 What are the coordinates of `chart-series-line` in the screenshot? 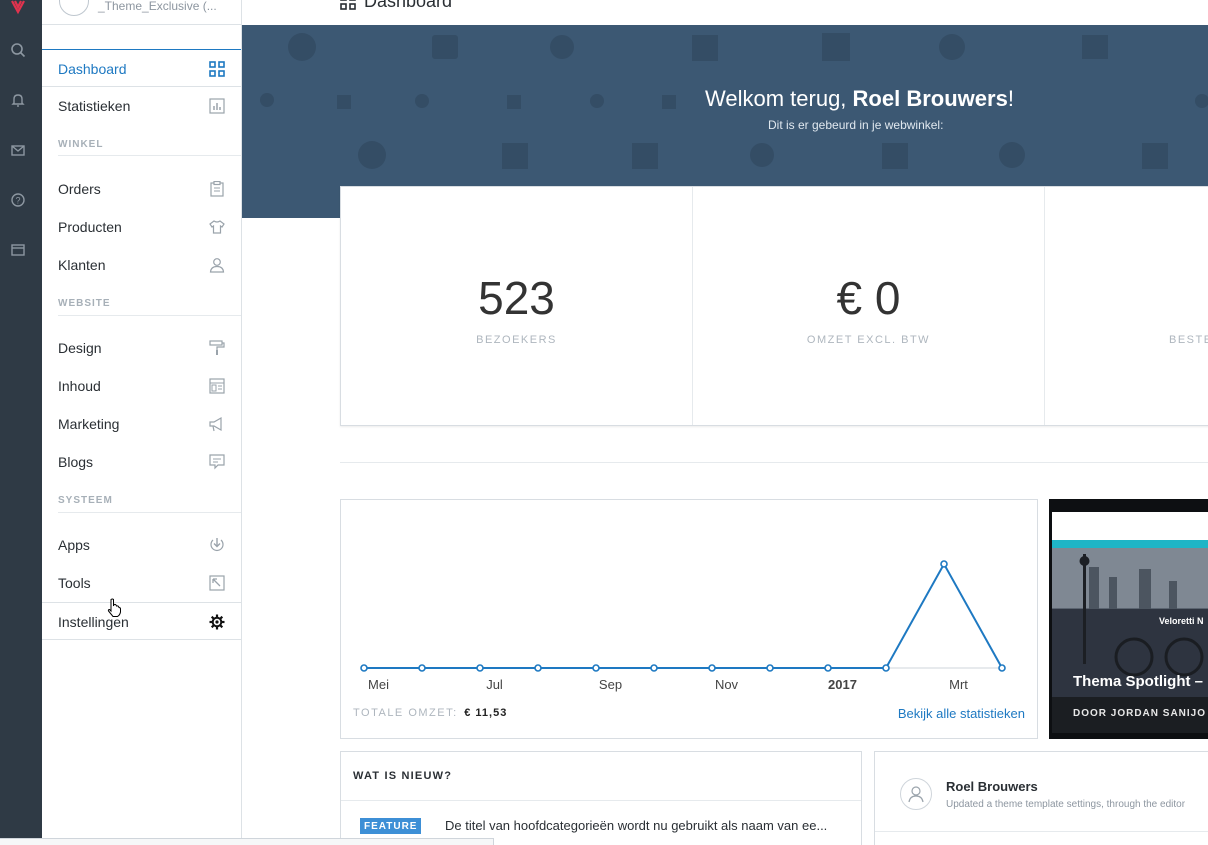 It's located at (683, 615).